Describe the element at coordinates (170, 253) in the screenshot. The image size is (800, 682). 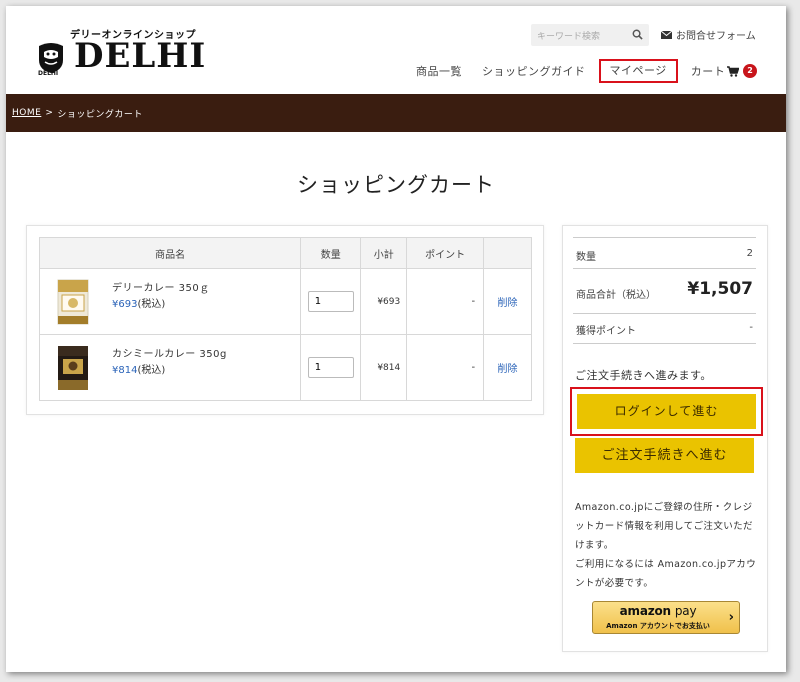
I see `column-header-product: 商品名` at that location.